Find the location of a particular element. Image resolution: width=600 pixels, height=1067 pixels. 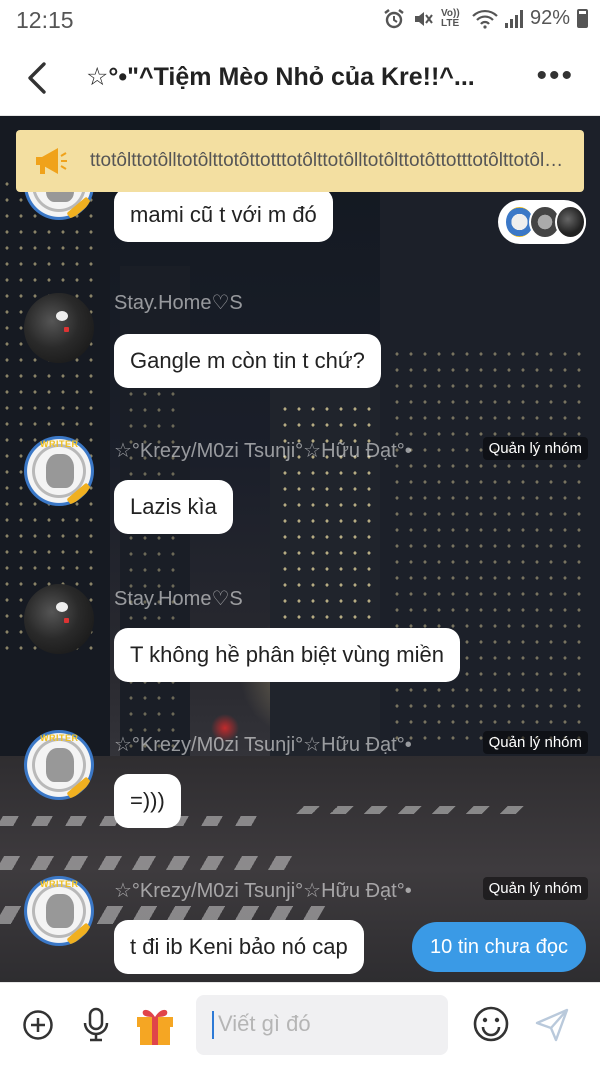

message-bubble: =))) is located at coordinates (147, 801).